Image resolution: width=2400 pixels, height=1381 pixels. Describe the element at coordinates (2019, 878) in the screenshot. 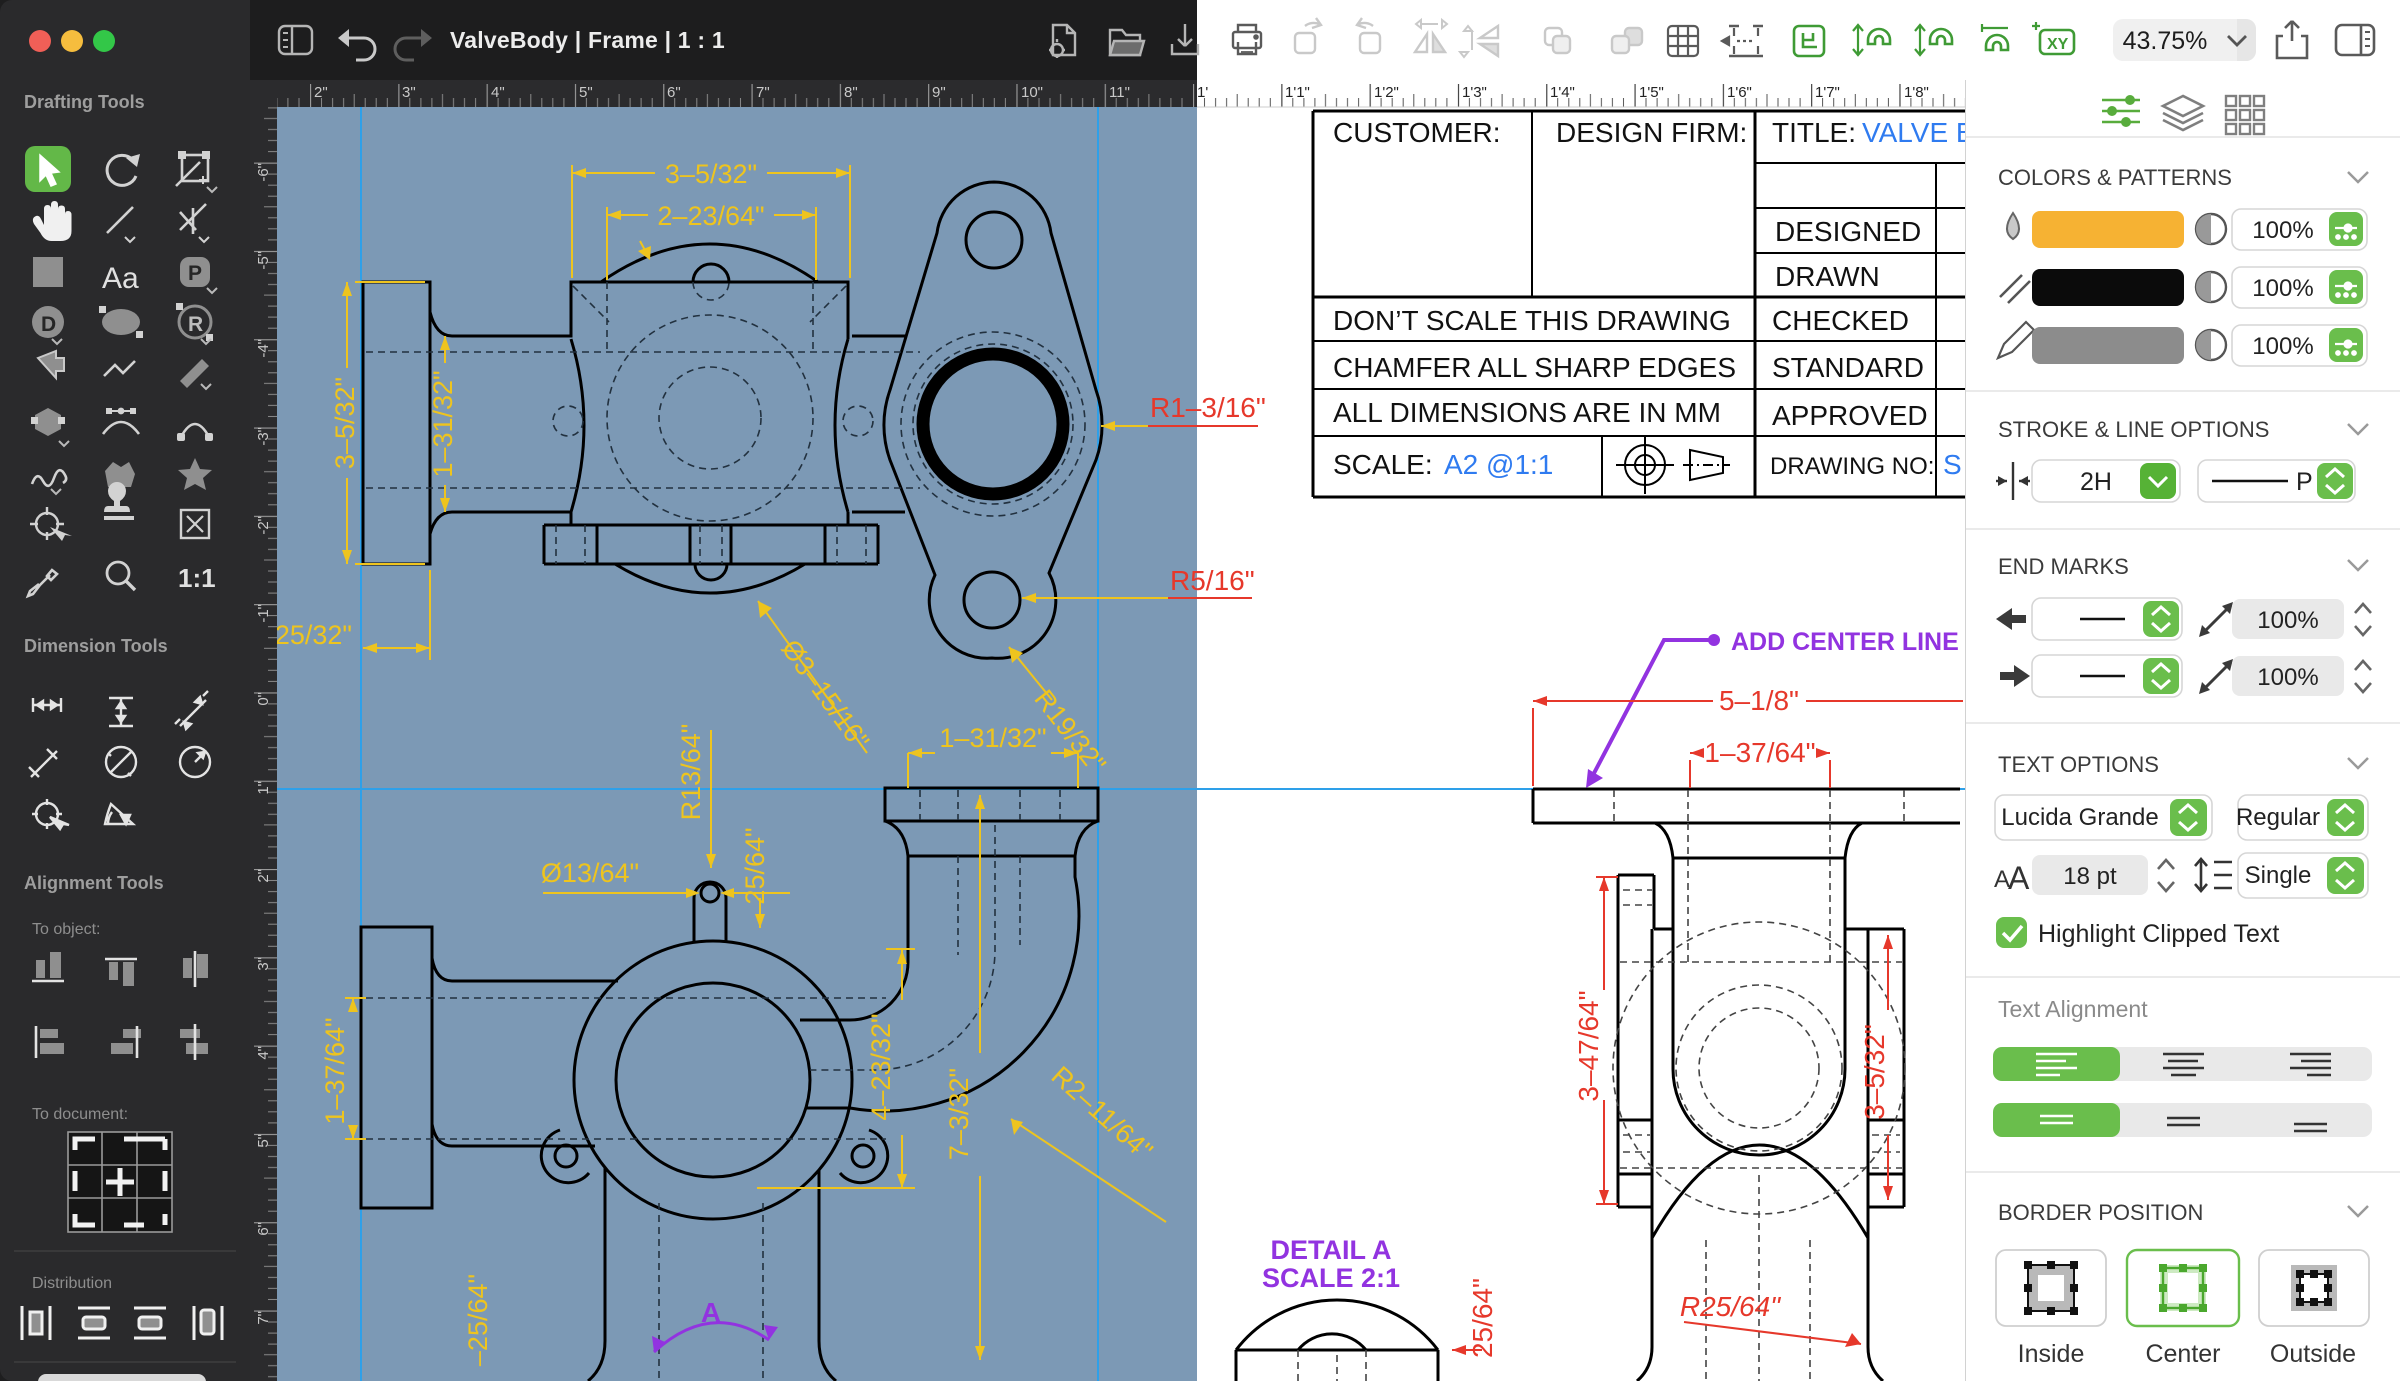

I see `svg-text: A` at that location.